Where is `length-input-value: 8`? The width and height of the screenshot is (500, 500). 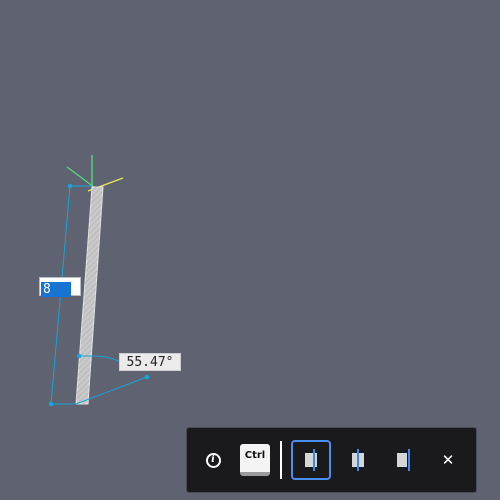 length-input-value: 8 is located at coordinates (56, 289).